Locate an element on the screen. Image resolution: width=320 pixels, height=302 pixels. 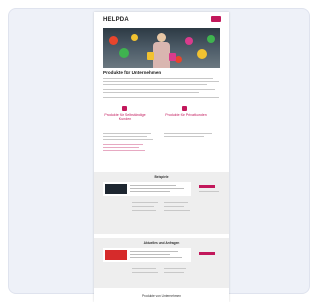
page-title: Produkte für Unternehmen is located at coordinates (132, 72).